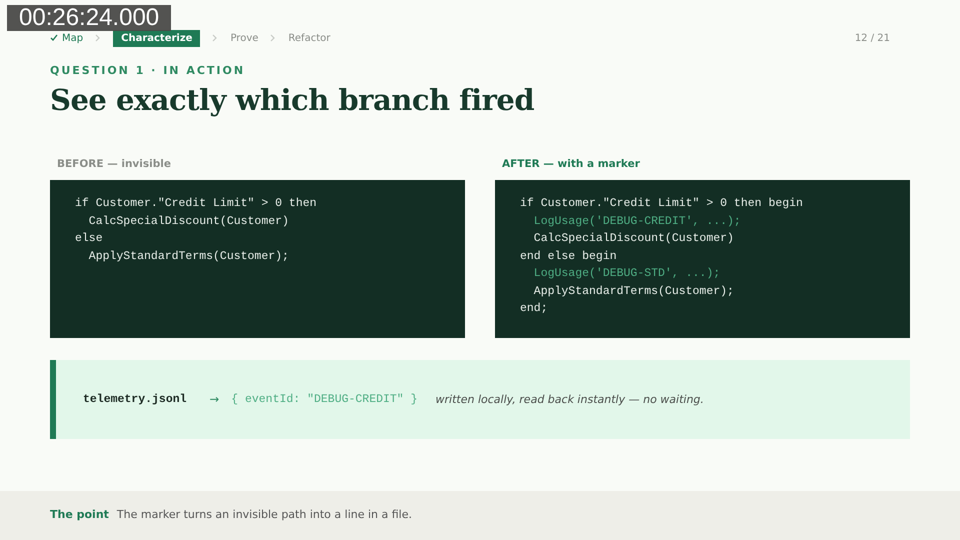 The image size is (960, 540). I want to click on breadcrumb-item: Refactor, so click(309, 38).